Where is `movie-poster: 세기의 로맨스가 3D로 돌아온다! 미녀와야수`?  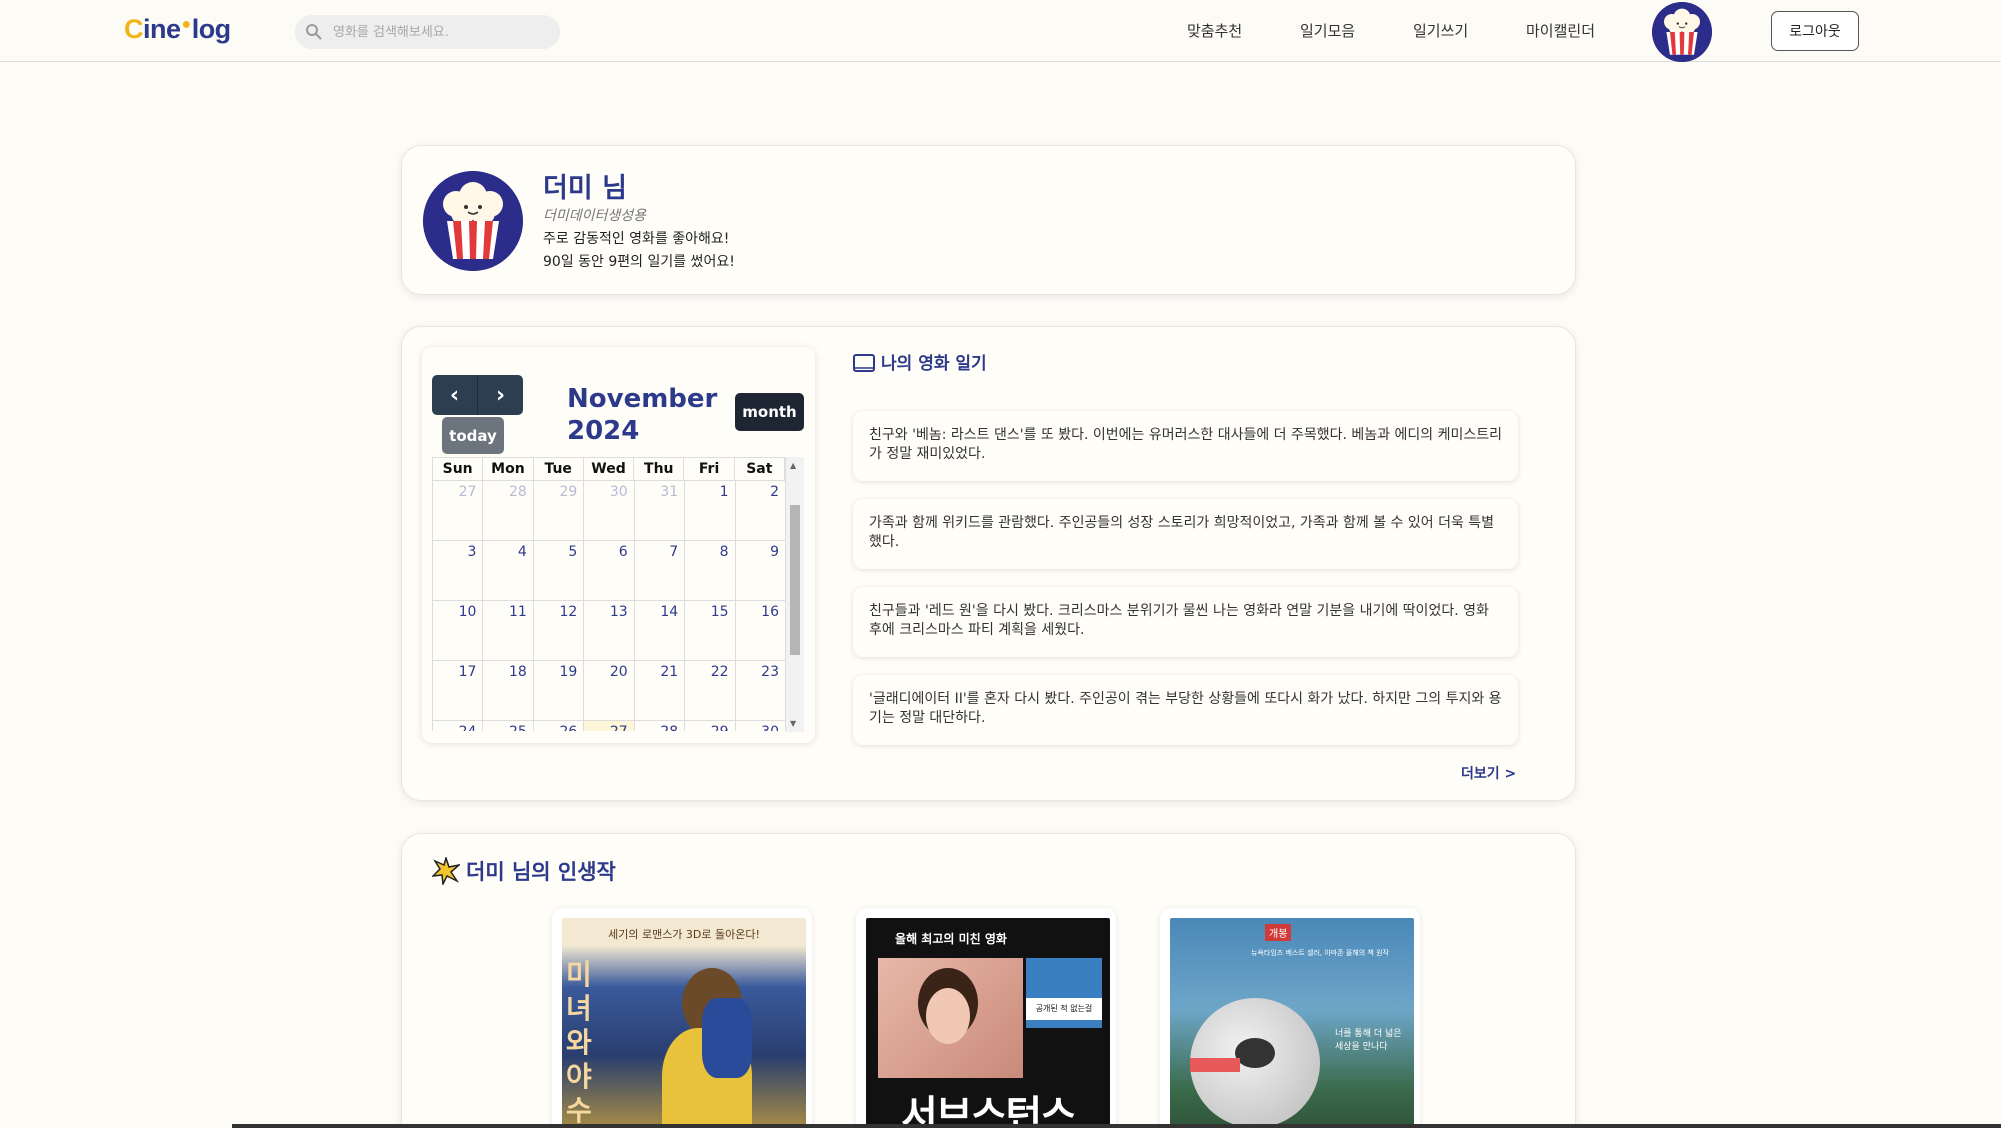
movie-poster: 세기의 로맨스가 3D로 돌아온다! 미녀와야수 is located at coordinates (684, 1023).